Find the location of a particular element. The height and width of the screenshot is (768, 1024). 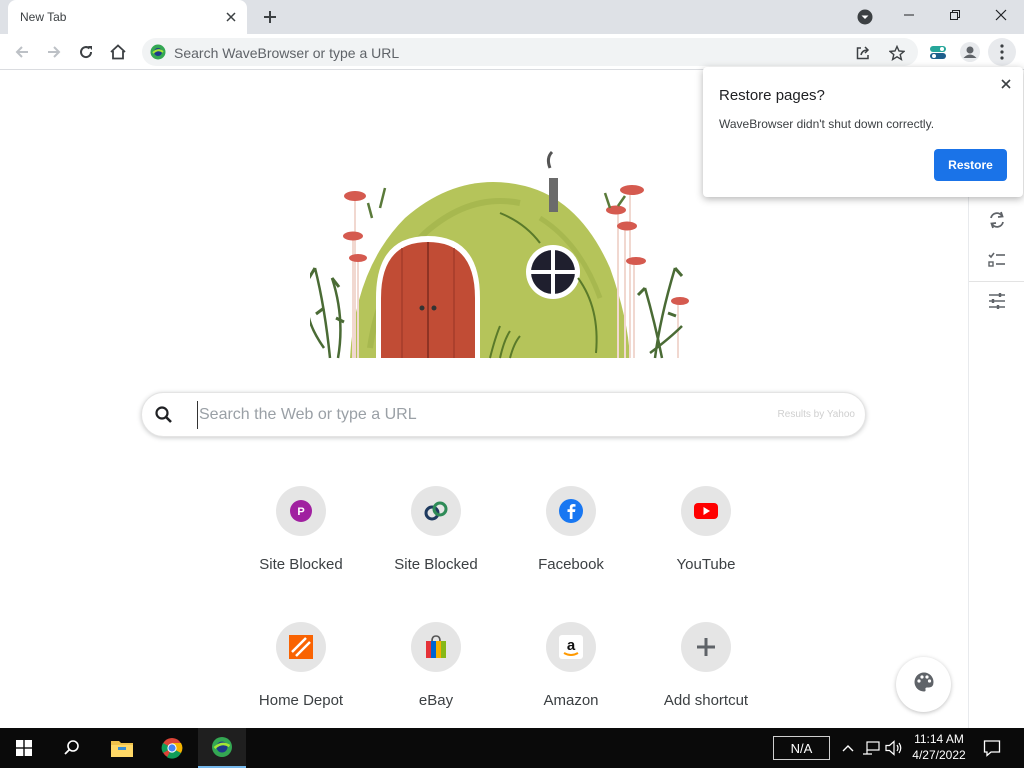

shortcut-label: Add shortcut is located at coordinates (706, 700).